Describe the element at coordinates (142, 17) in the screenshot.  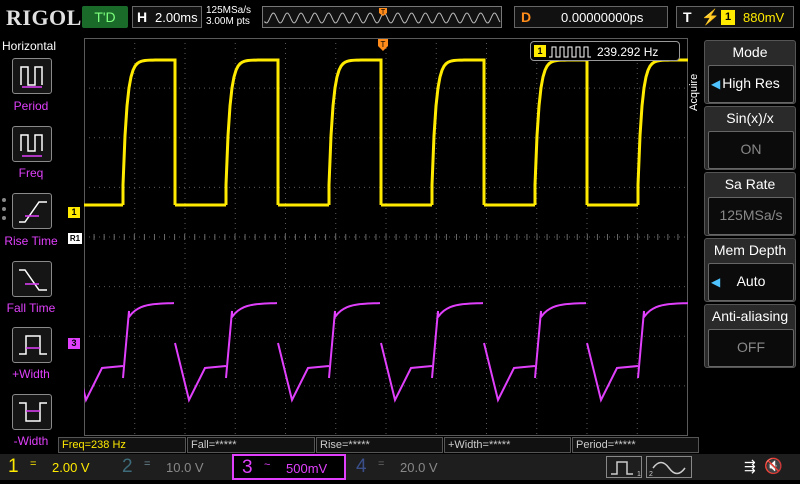
I see `horizontal-key: H` at that location.